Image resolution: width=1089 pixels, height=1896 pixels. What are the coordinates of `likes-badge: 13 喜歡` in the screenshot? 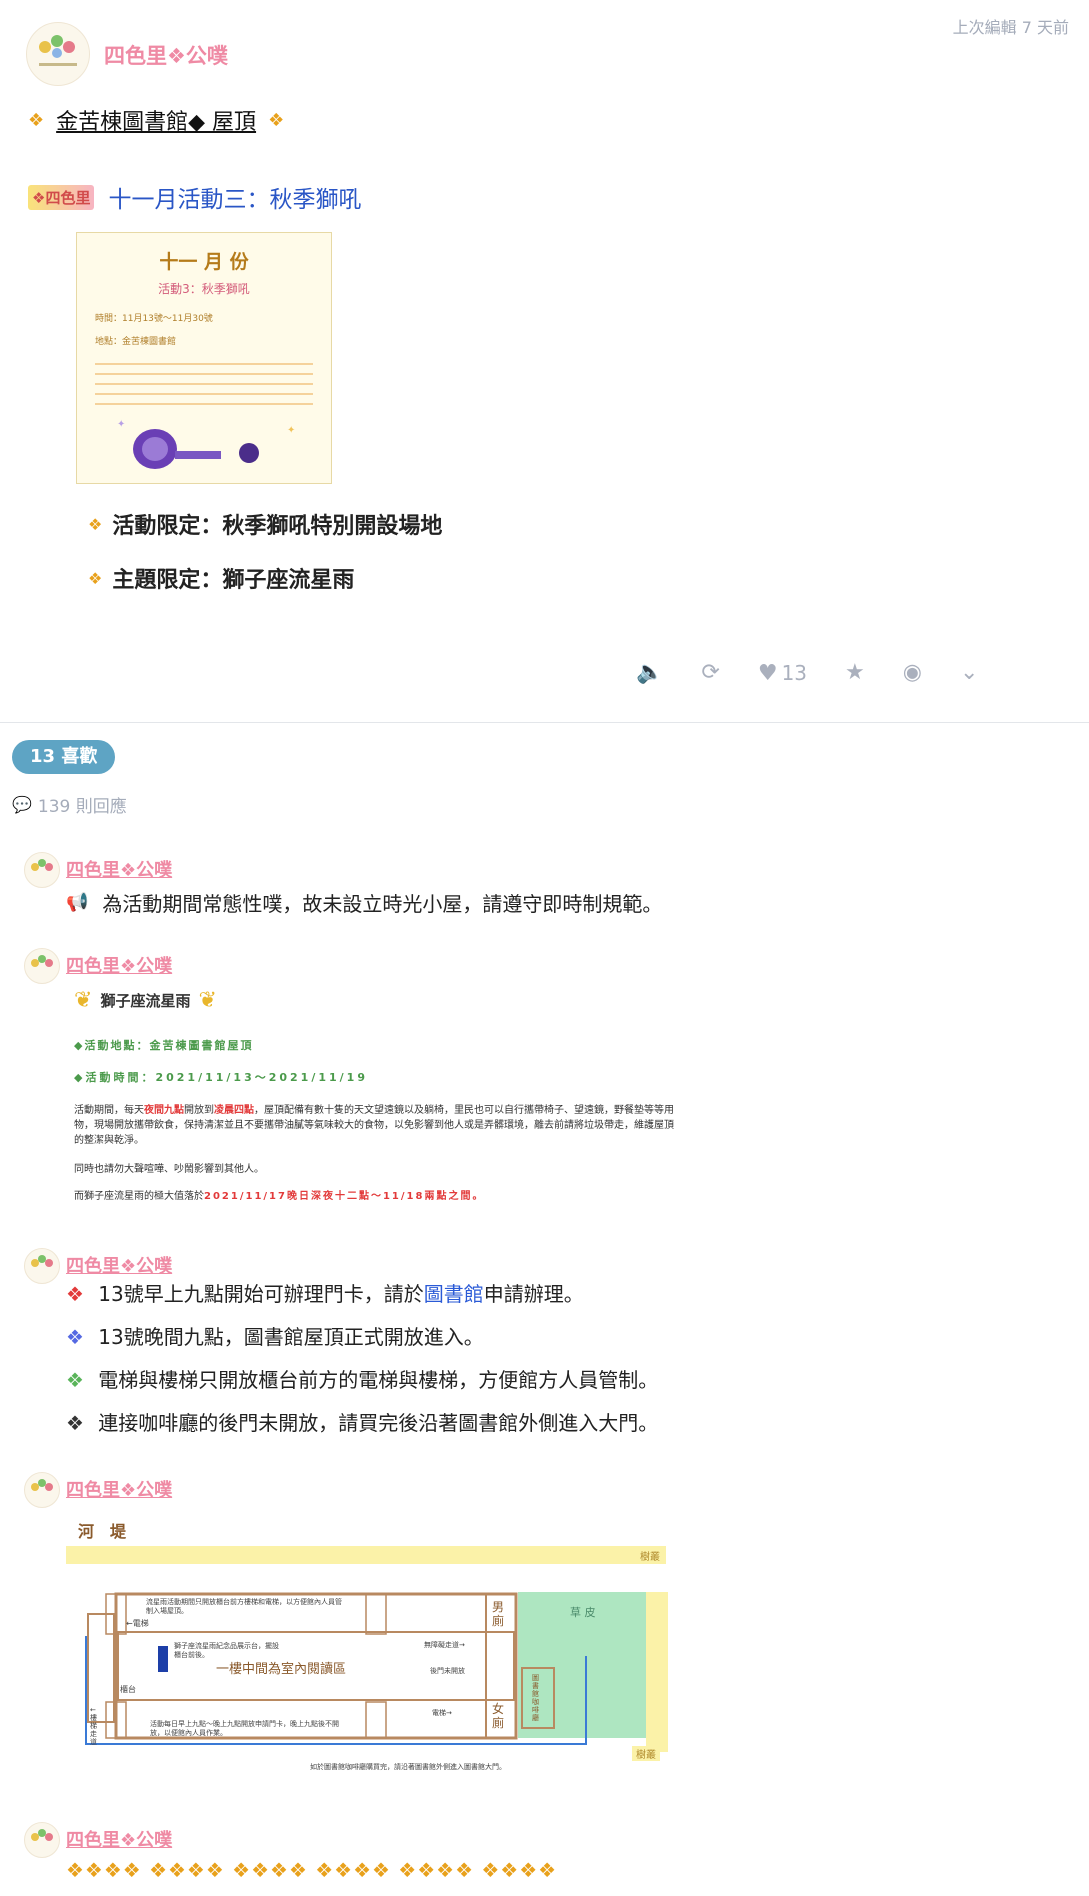 It's located at (64, 757).